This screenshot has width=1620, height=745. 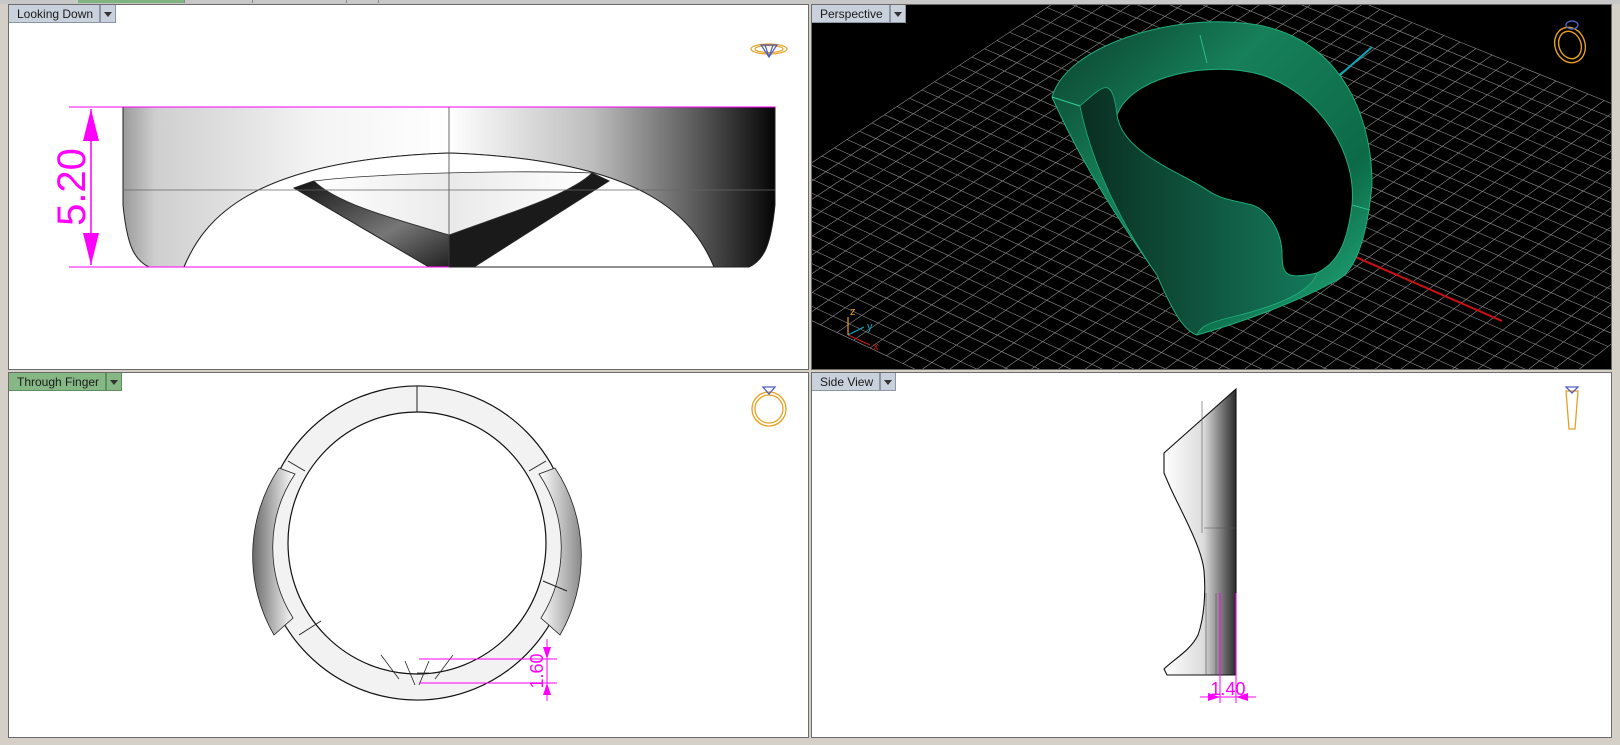 I want to click on through-finger-drawing: 1.60, so click(x=519, y=543).